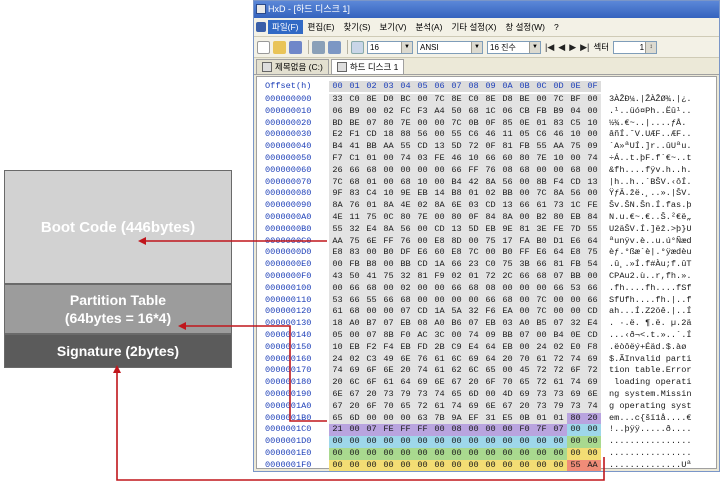 The height and width of the screenshot is (484, 720). I want to click on hex-byte: C6, so click(473, 135).